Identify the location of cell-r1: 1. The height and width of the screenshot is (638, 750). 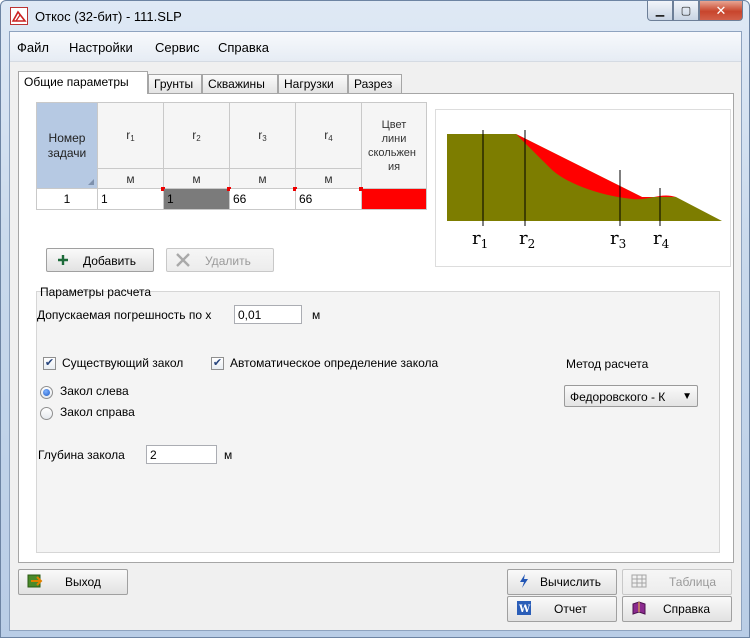
(131, 198).